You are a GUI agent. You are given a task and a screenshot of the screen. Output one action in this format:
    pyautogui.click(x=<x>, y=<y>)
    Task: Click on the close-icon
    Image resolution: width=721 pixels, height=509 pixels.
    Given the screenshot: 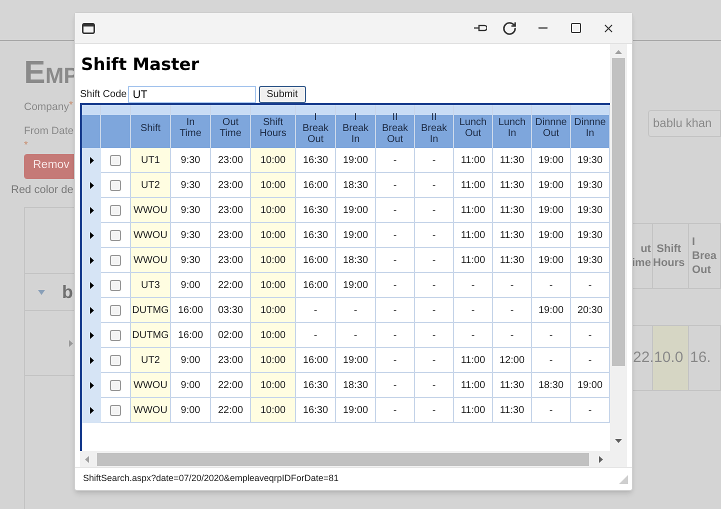 What is the action you would take?
    pyautogui.click(x=608, y=28)
    